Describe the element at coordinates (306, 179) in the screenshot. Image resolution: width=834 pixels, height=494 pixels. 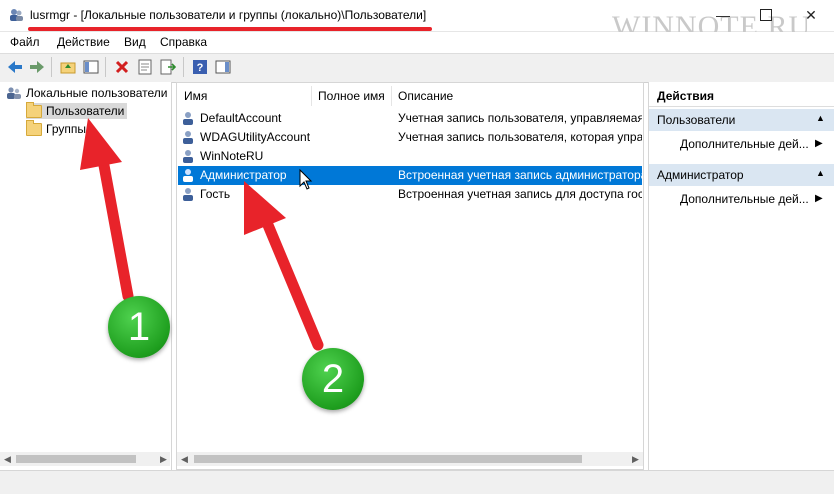
I see `mouse-cursor-icon` at that location.